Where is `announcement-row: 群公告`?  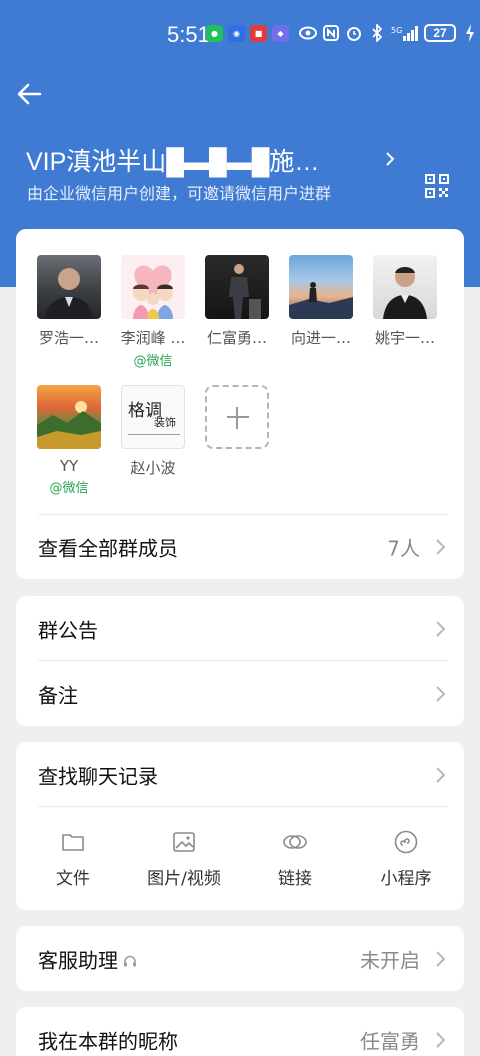
announcement-row: 群公告 is located at coordinates (240, 628).